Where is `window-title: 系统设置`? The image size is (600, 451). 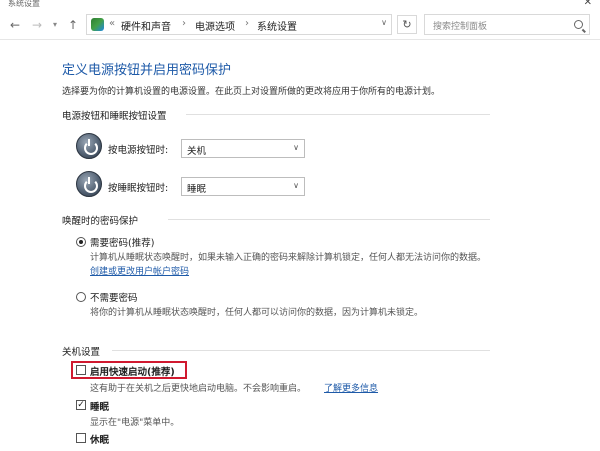 window-title: 系统设置 is located at coordinates (24, 4).